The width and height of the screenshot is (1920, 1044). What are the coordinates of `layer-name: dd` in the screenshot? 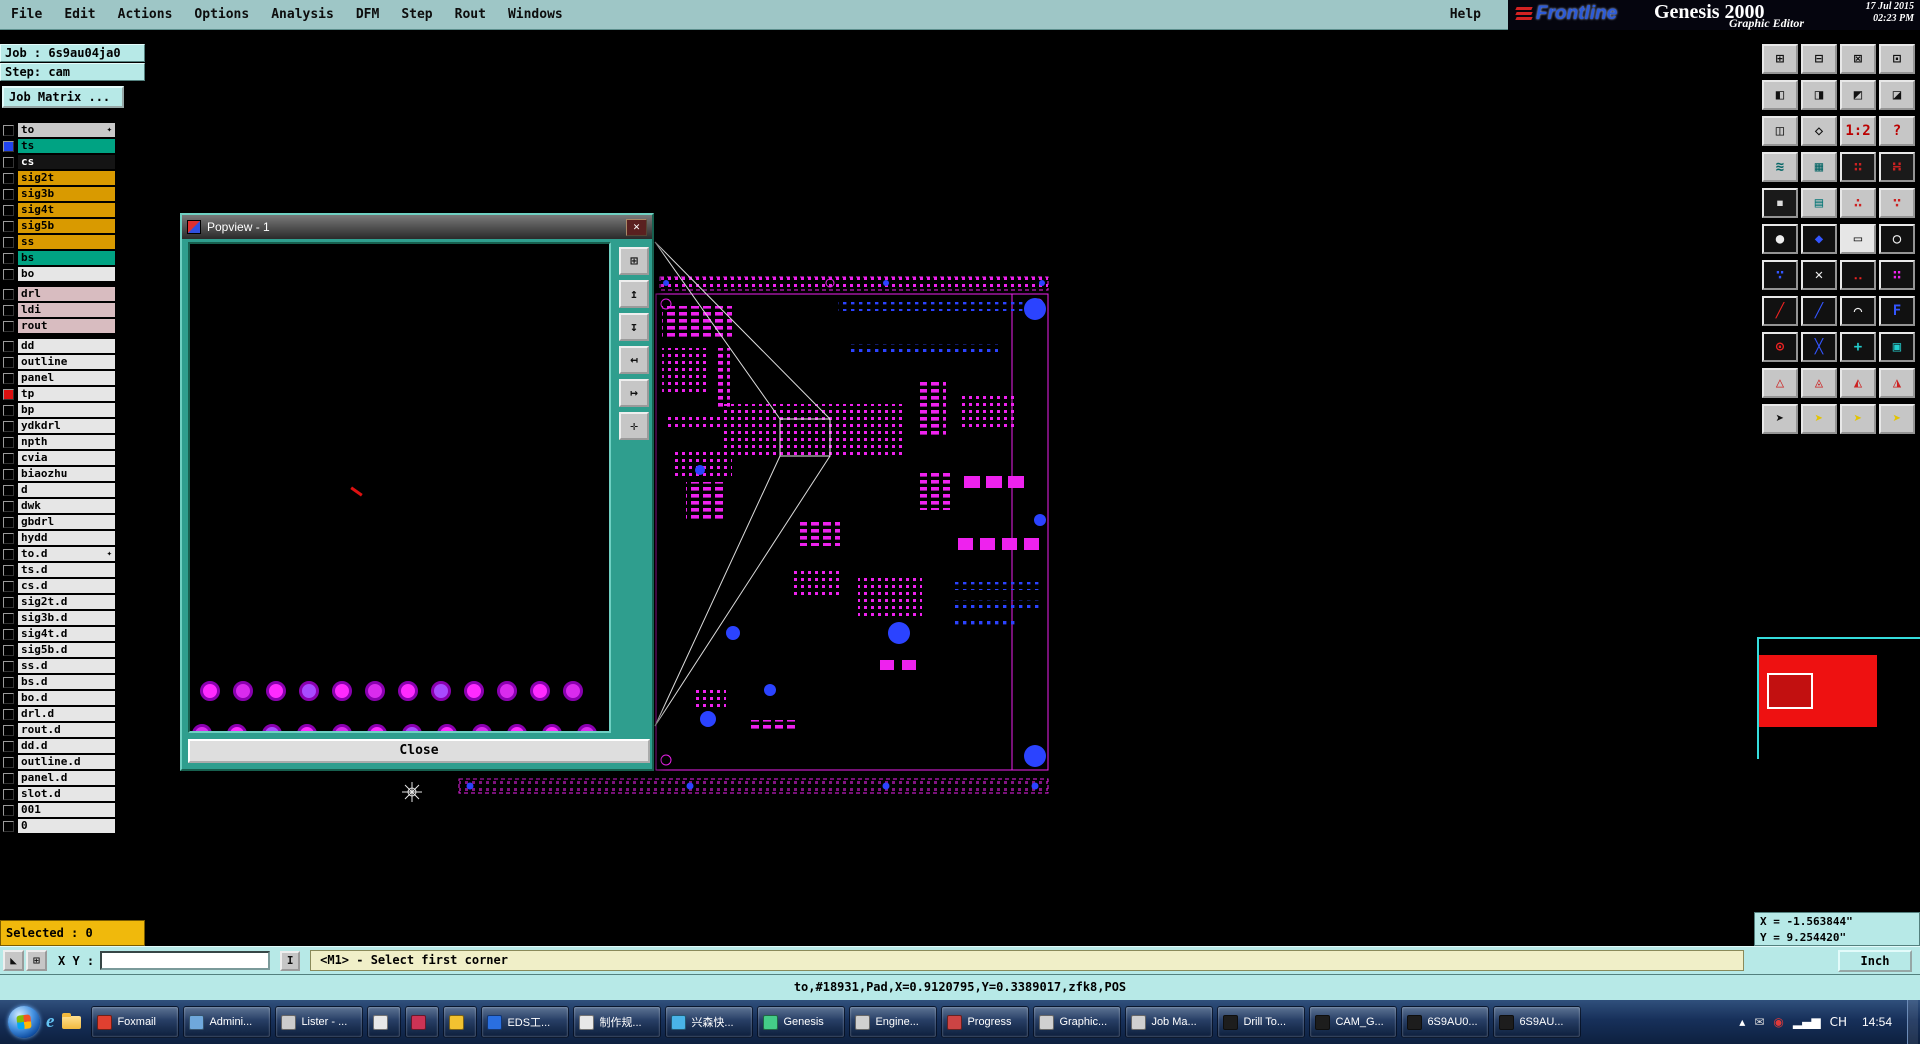 It's located at (66, 346).